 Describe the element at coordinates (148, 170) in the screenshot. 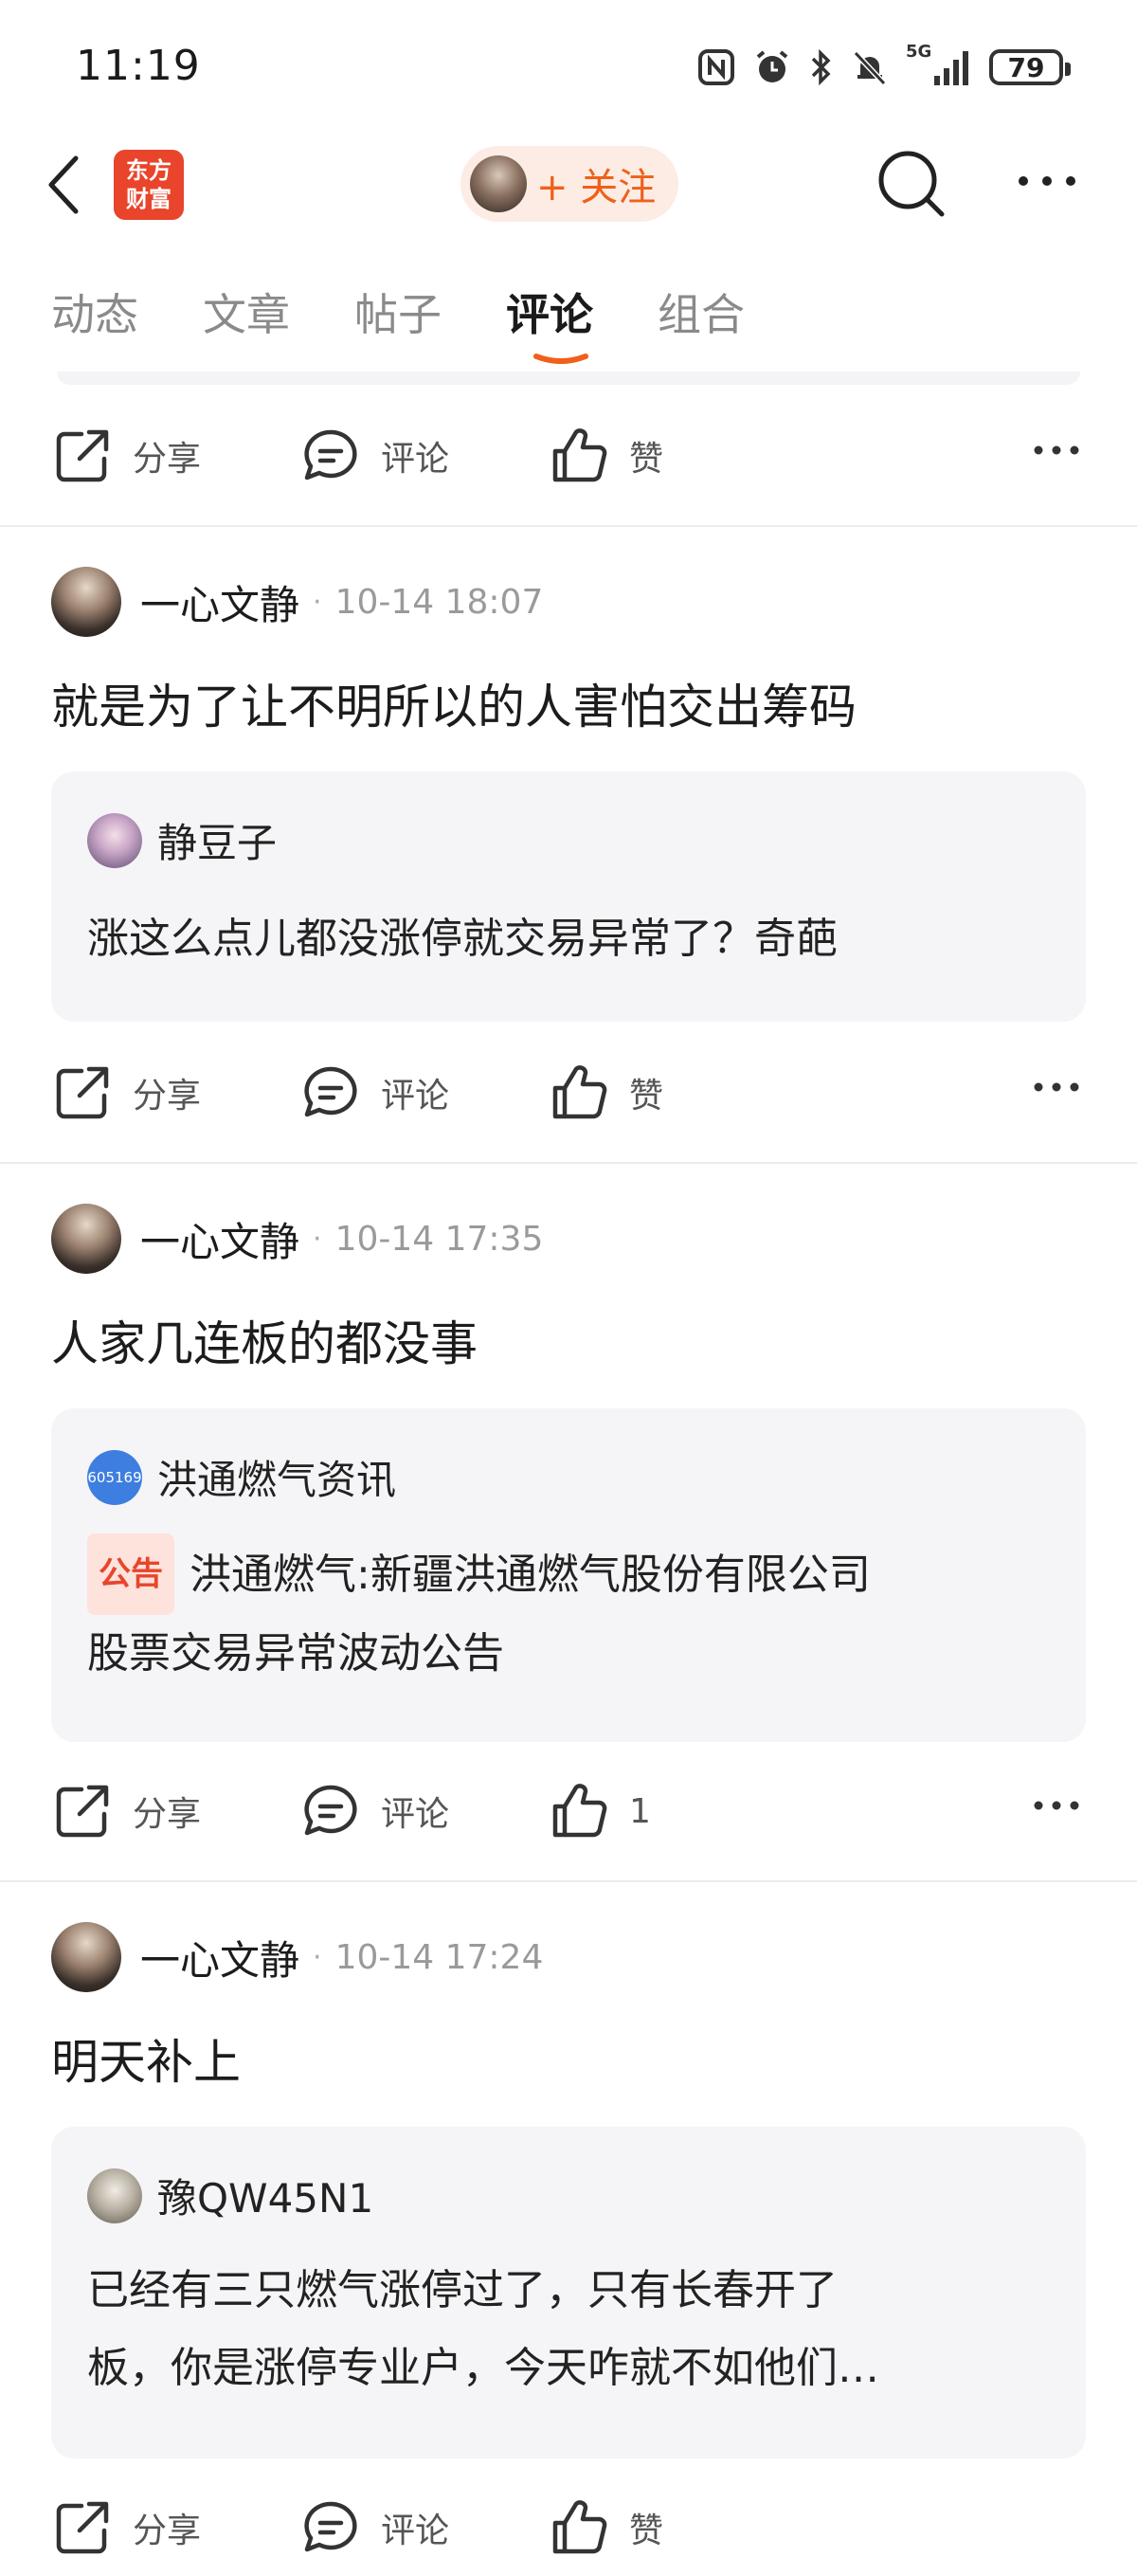

I see `logo-text-top: 东方` at that location.